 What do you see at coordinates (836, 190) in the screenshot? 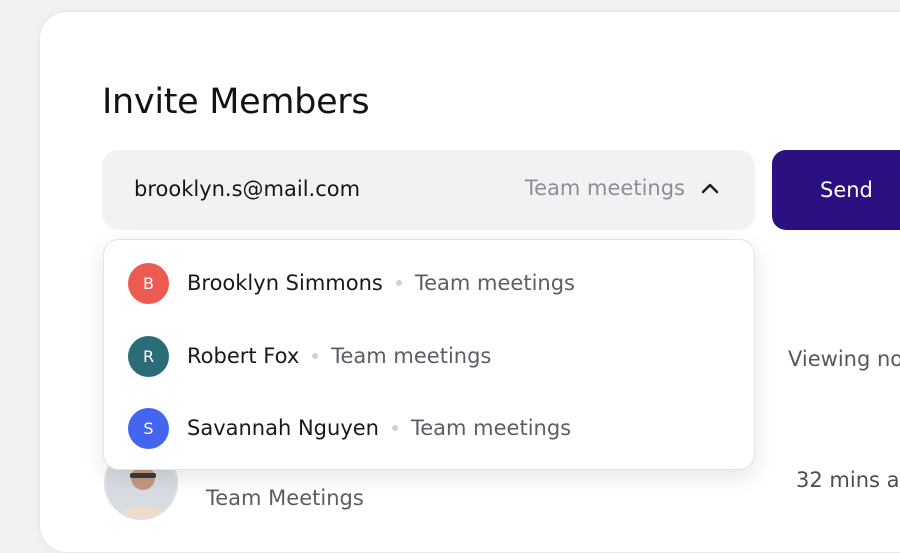
I see `send-button: Send` at bounding box center [836, 190].